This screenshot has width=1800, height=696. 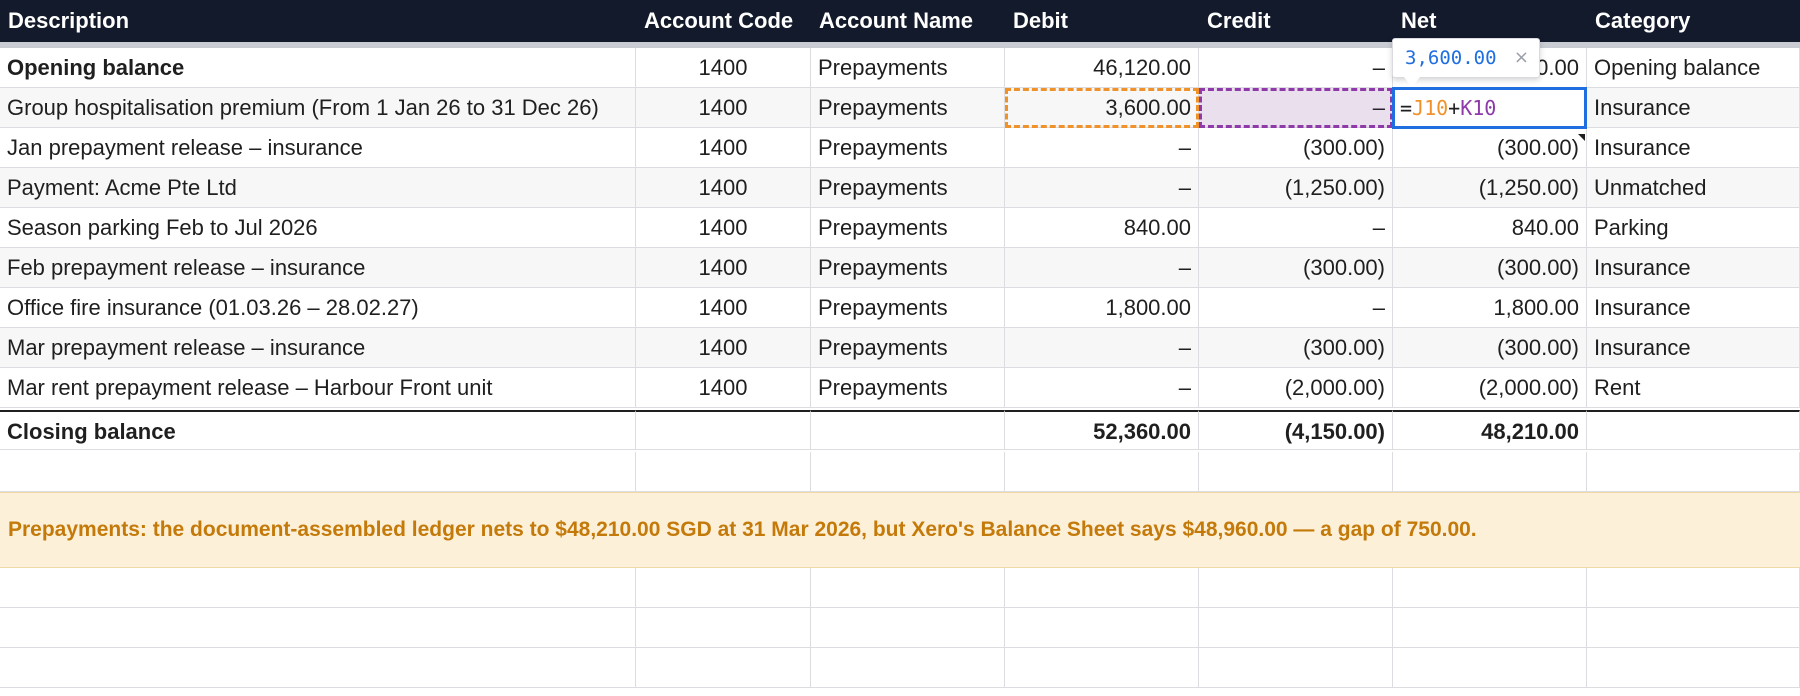 What do you see at coordinates (1489, 108) in the screenshot?
I see `active-cell-formula-editor: =J10+K10` at bounding box center [1489, 108].